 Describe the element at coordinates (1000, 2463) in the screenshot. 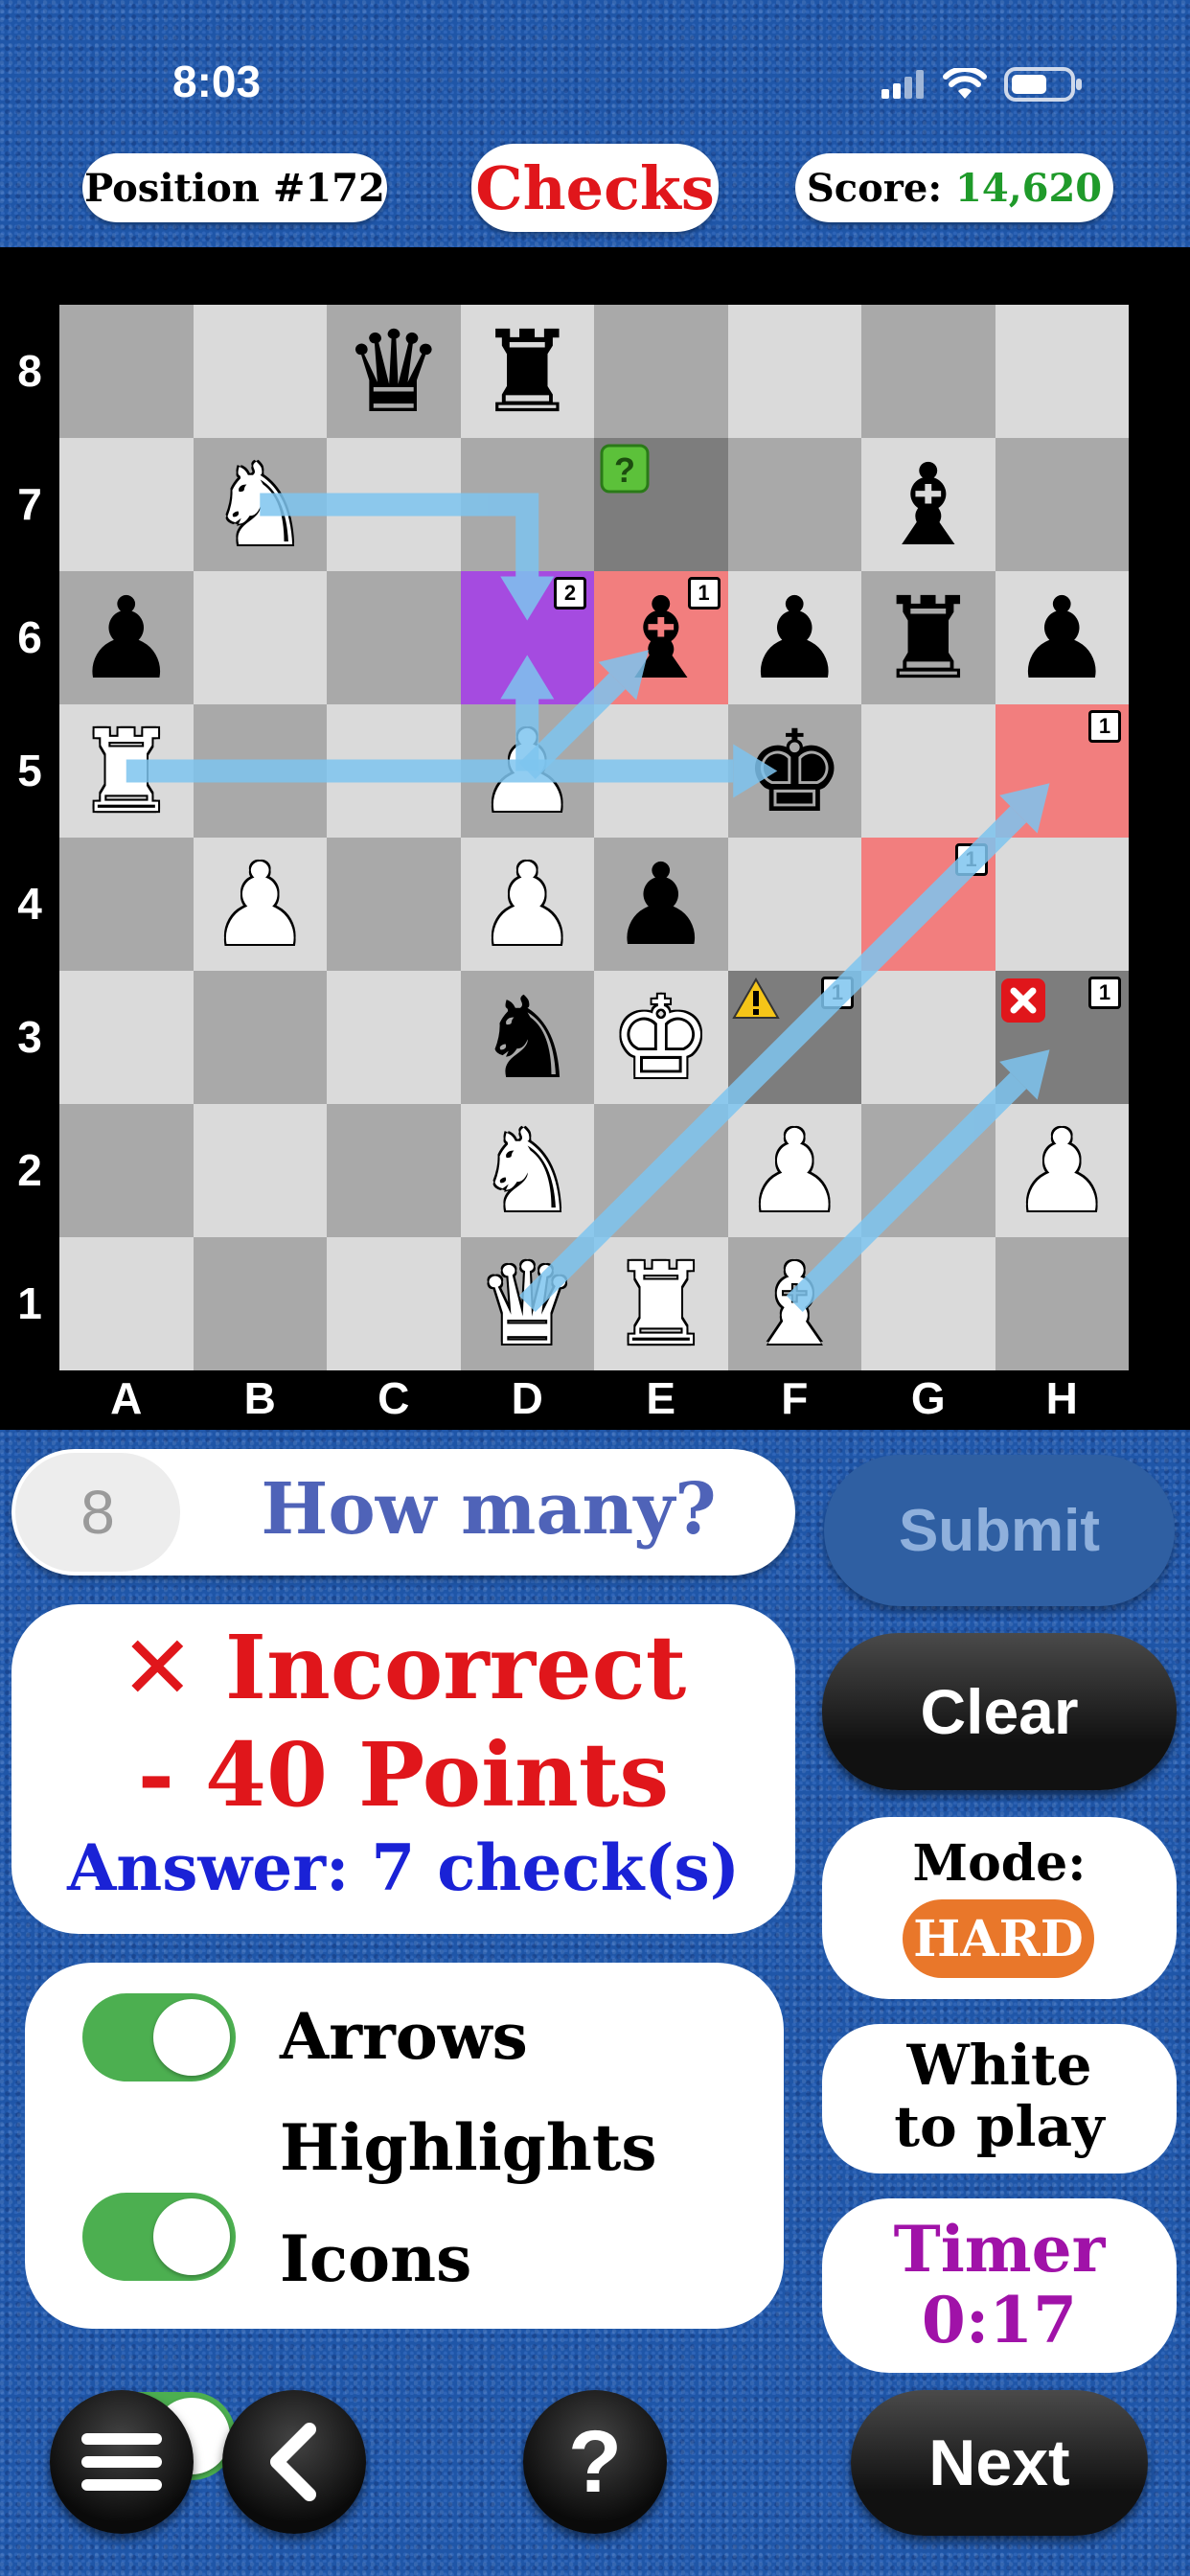

I see `next-button: Next` at that location.